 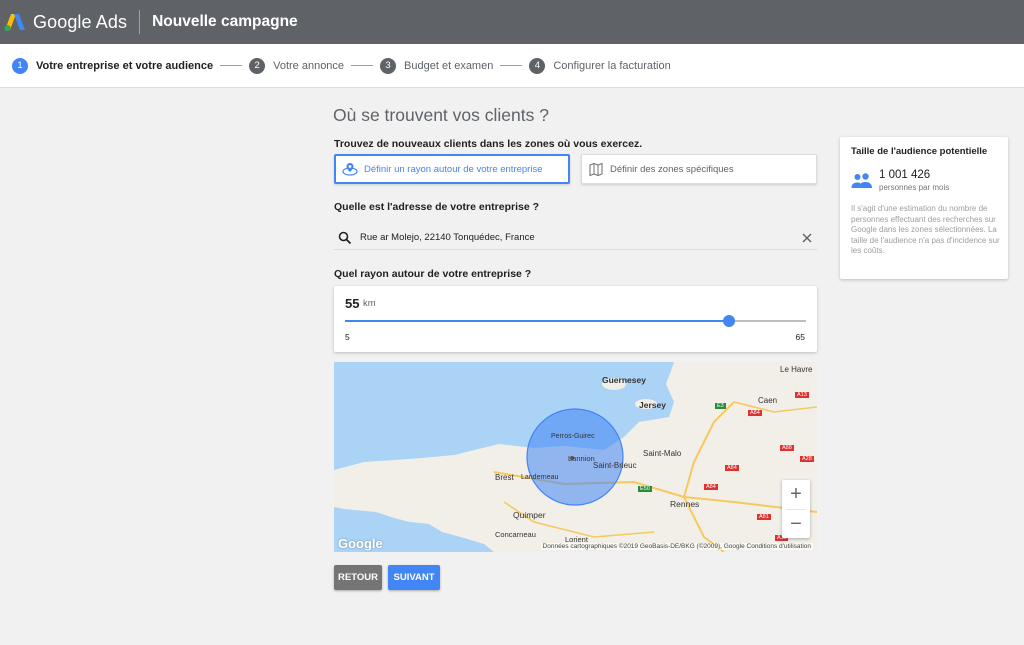 What do you see at coordinates (360, 543) in the screenshot?
I see `google-logo: Google` at bounding box center [360, 543].